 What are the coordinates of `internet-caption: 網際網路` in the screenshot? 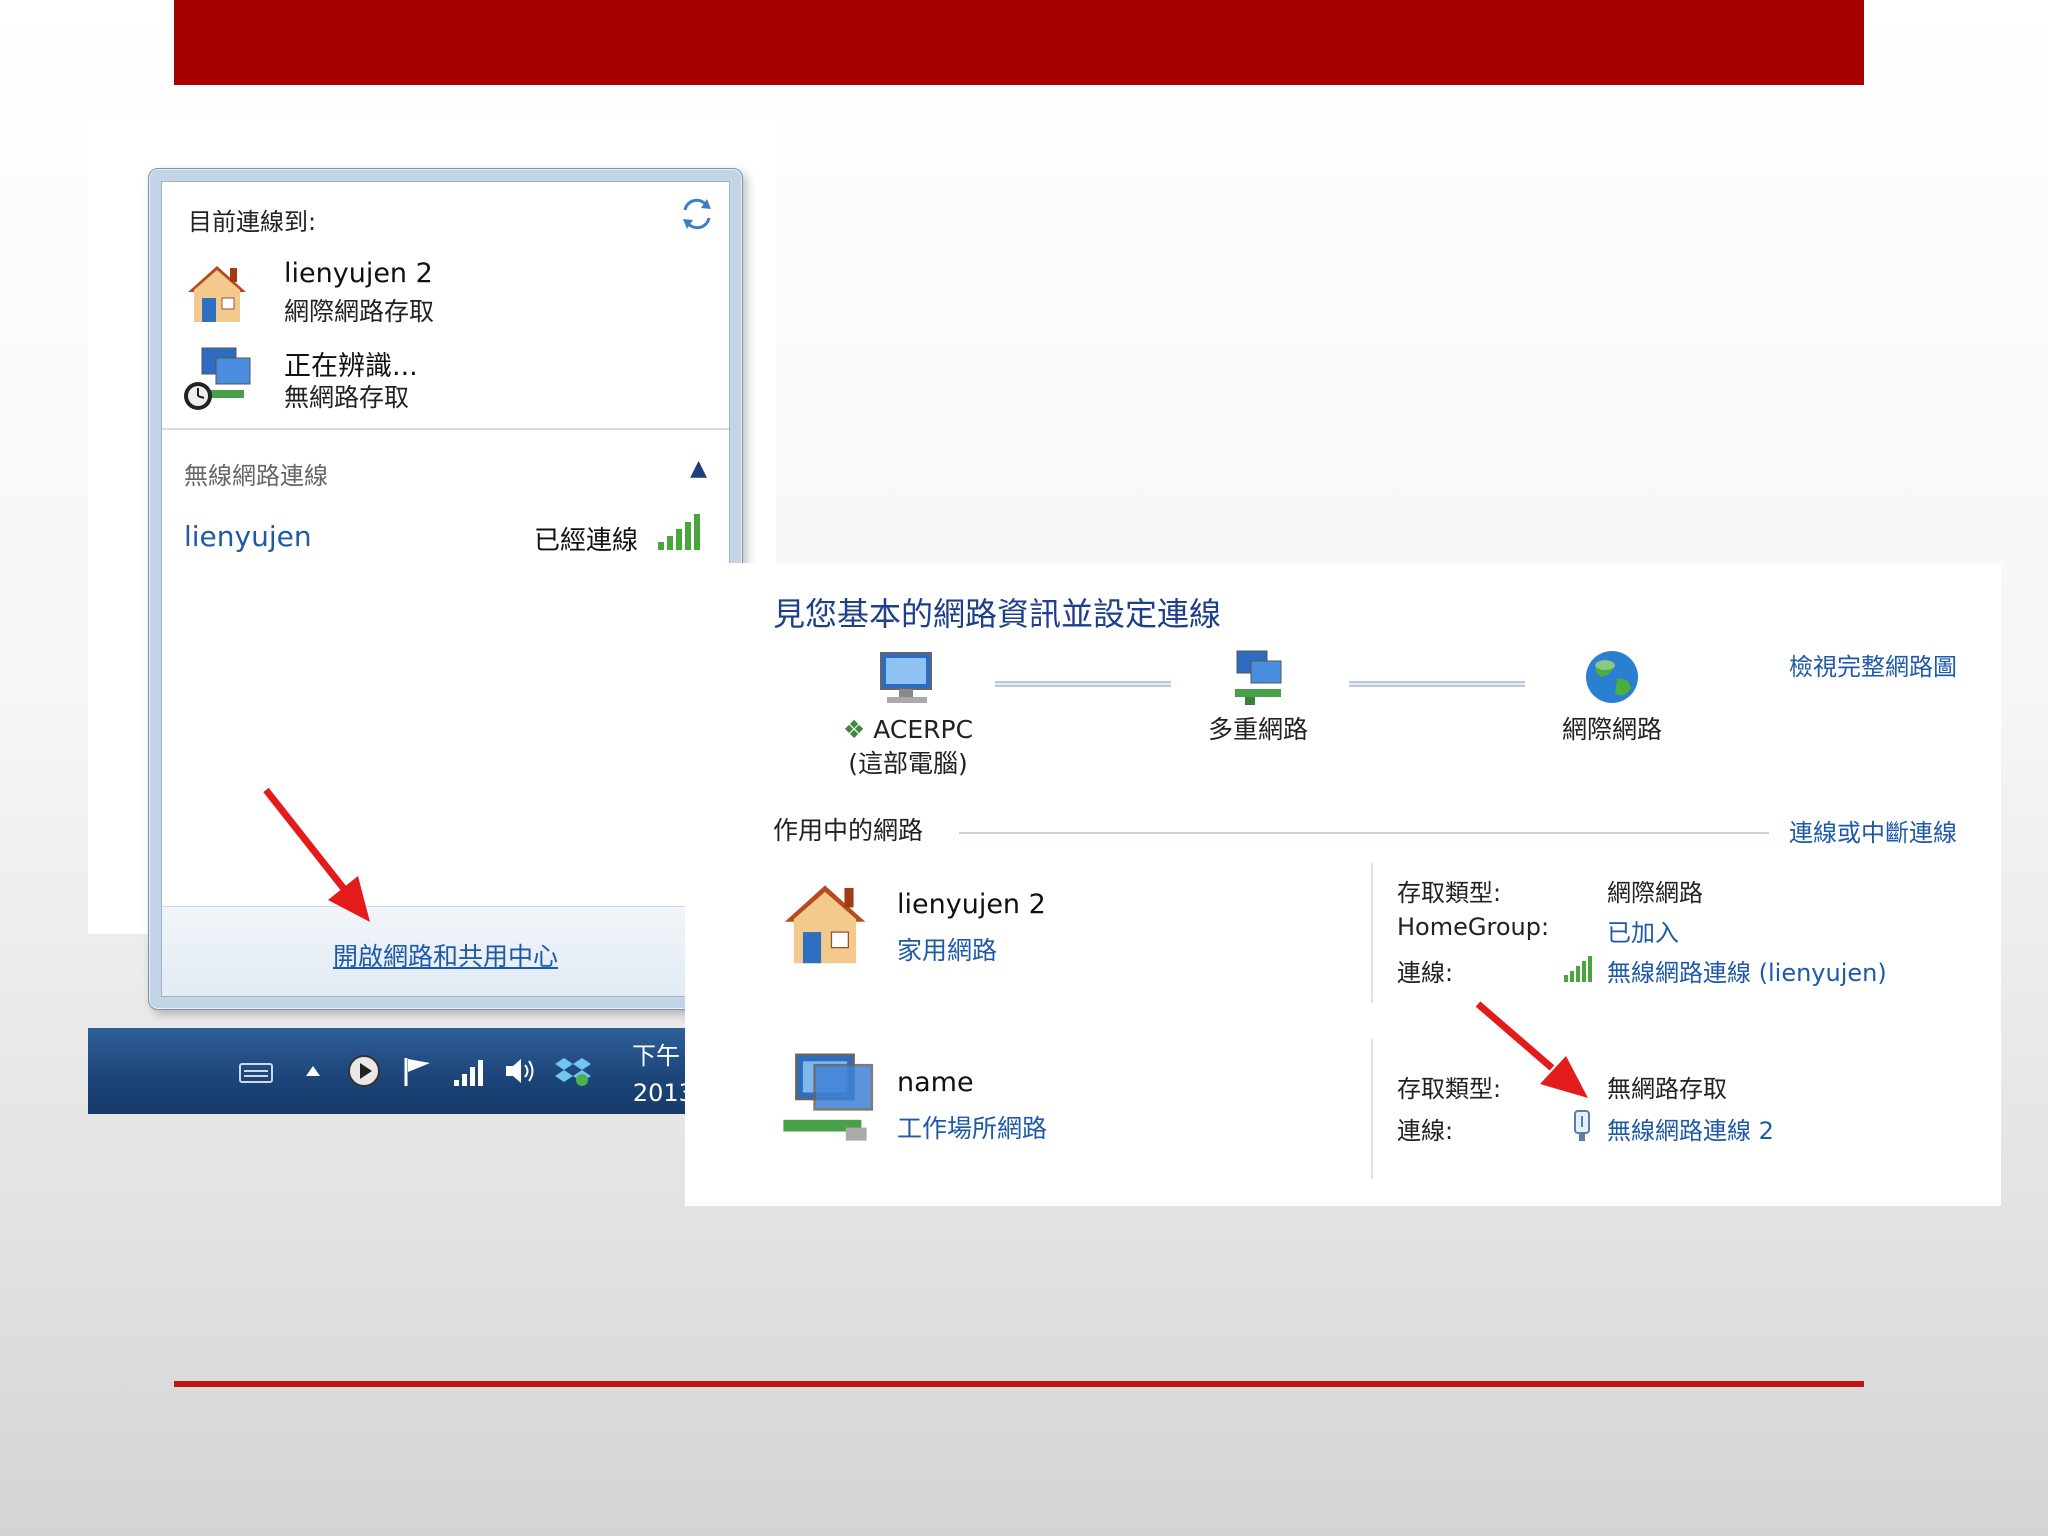 It's located at (1611, 729).